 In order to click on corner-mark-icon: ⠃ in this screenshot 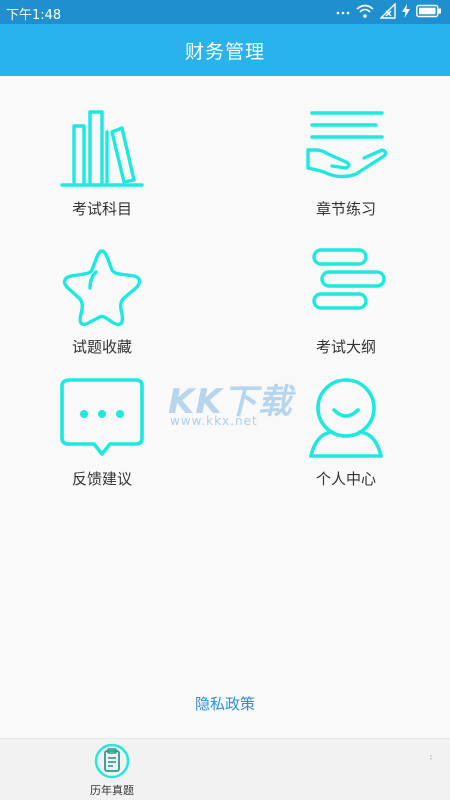, I will do `click(432, 760)`.